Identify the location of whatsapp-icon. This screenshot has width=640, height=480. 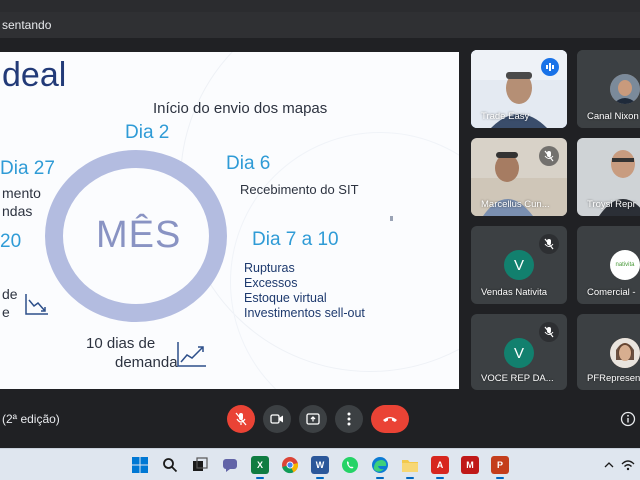
(350, 465).